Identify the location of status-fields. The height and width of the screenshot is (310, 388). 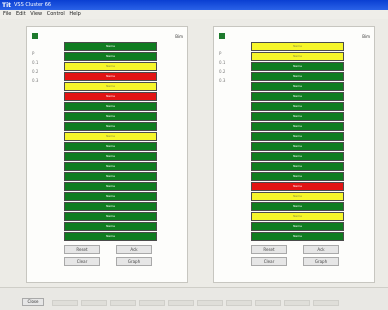
(195, 303).